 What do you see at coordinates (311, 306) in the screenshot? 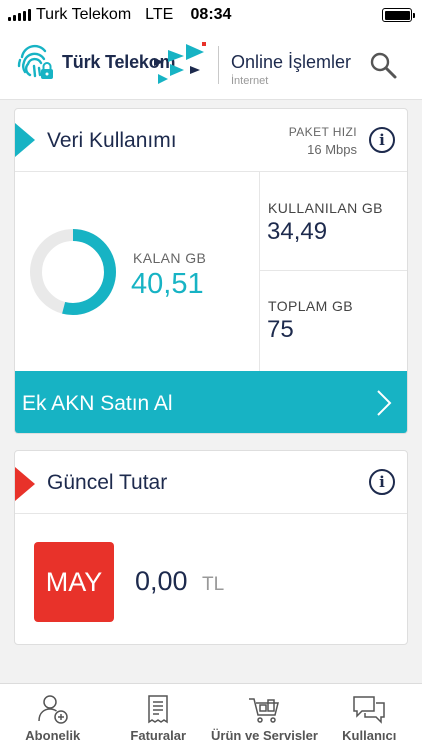
I see `total-gb-label: TOPLAM GB` at bounding box center [311, 306].